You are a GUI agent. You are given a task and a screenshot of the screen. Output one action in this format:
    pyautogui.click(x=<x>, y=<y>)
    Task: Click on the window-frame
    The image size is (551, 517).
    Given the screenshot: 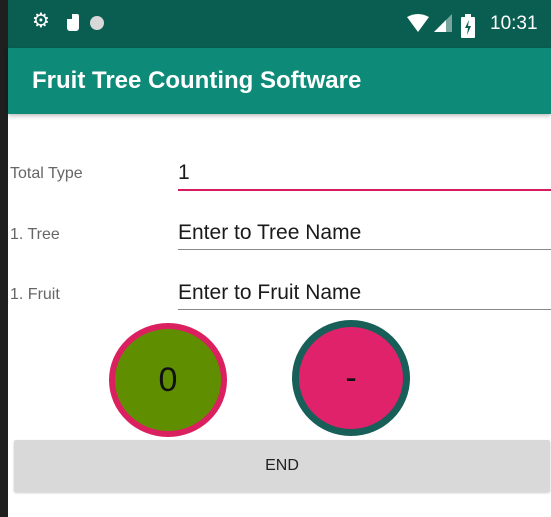 What is the action you would take?
    pyautogui.click(x=4, y=258)
    